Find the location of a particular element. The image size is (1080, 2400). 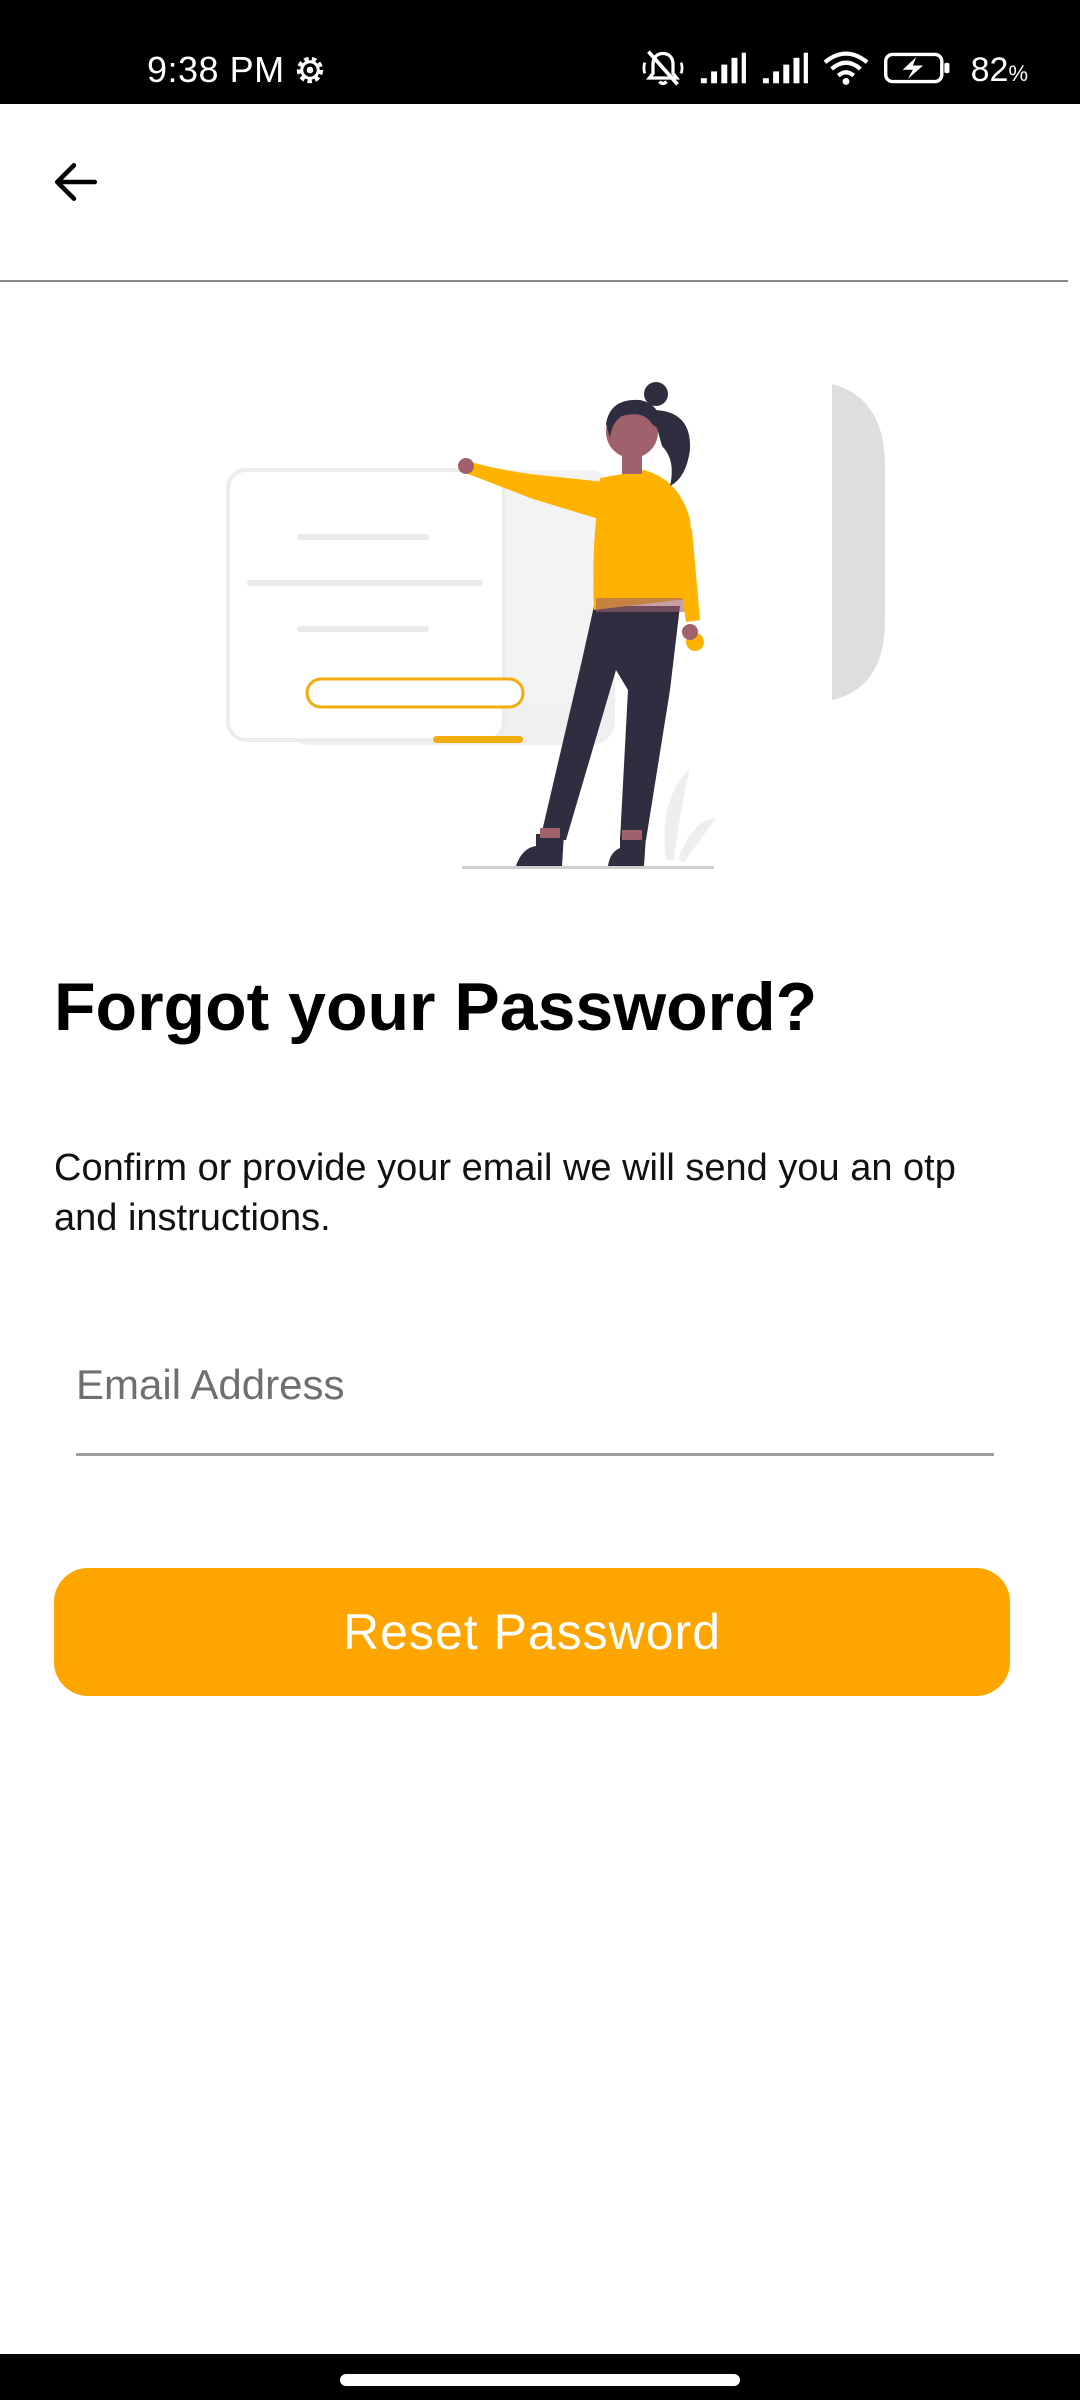

status-bar: 9:38 PM 82% is located at coordinates (540, 52).